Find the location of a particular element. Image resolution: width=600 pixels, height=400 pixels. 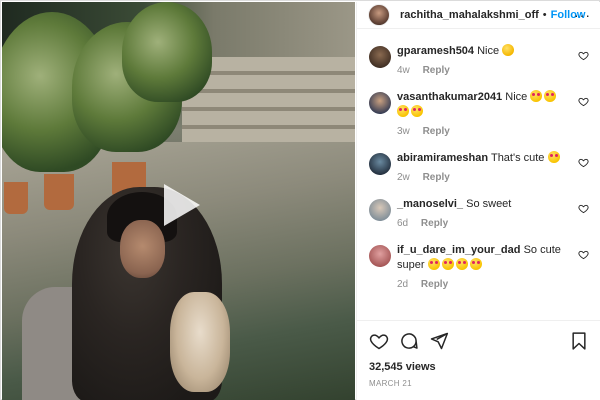

author-avatar is located at coordinates (379, 15).